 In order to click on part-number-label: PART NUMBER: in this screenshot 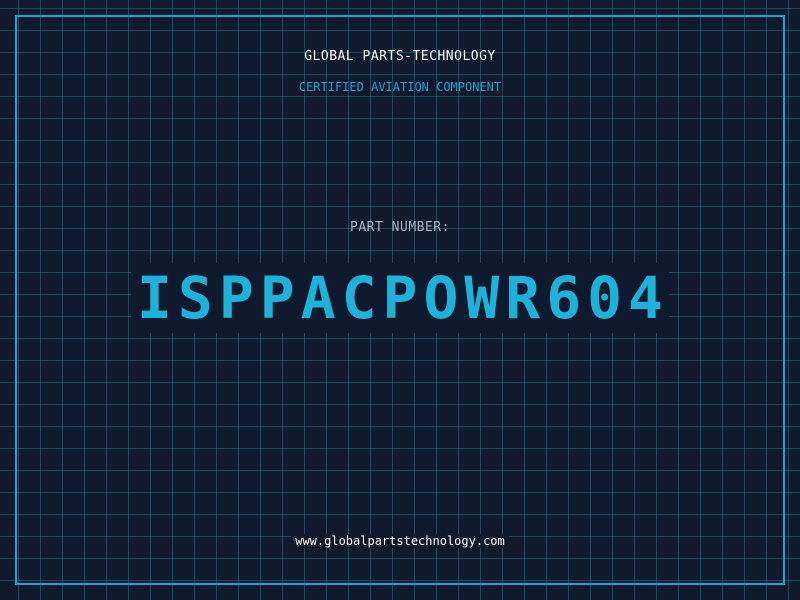, I will do `click(400, 227)`.